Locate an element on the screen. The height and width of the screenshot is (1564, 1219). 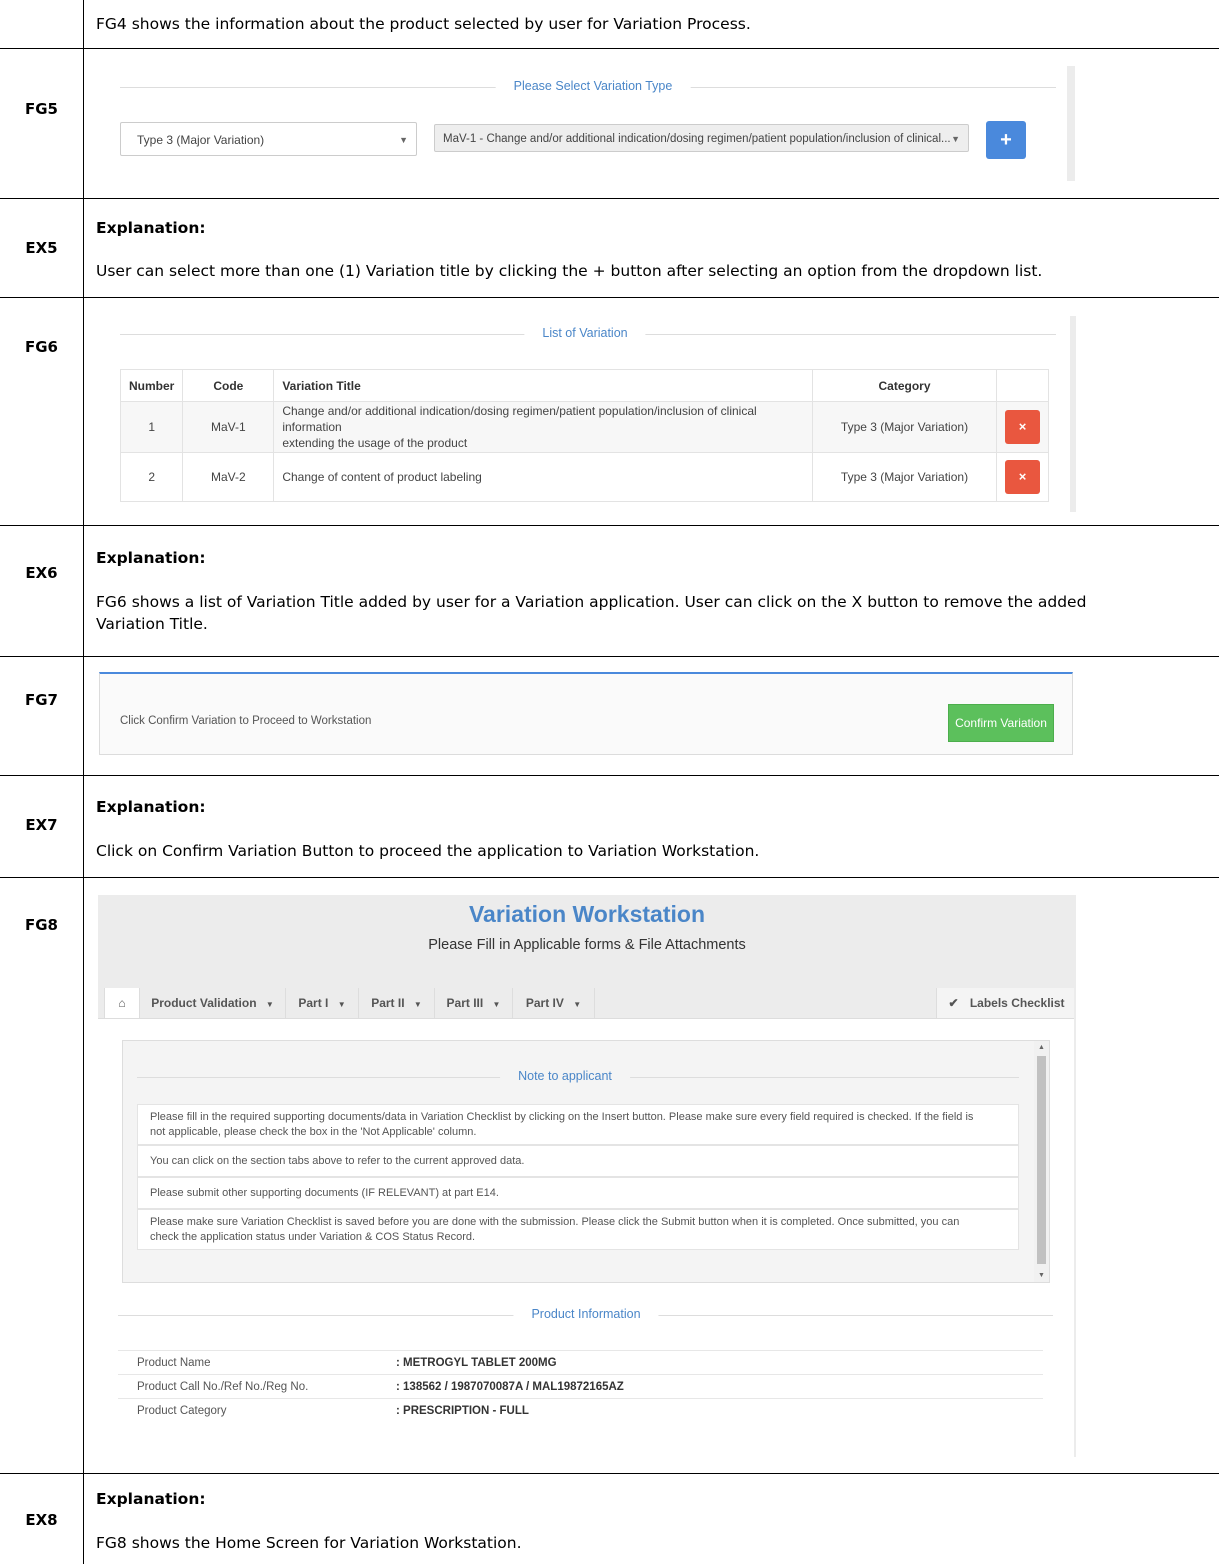
tab-part-2: Part II ▼ is located at coordinates (397, 1003).